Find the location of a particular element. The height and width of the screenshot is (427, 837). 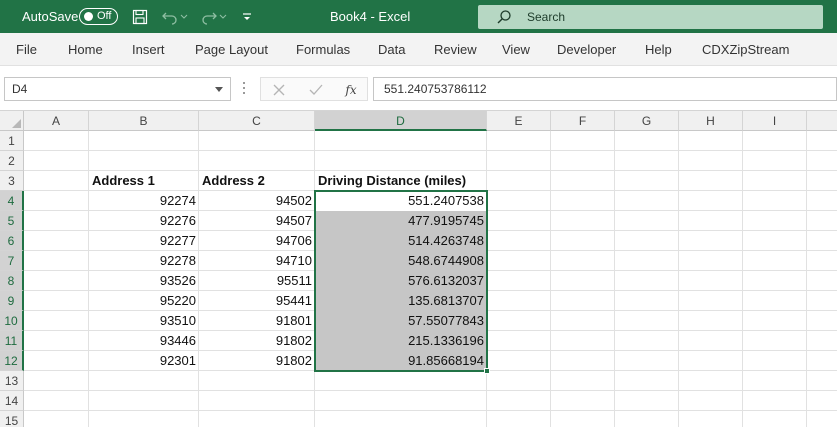

column-header-a: A is located at coordinates (56, 121).